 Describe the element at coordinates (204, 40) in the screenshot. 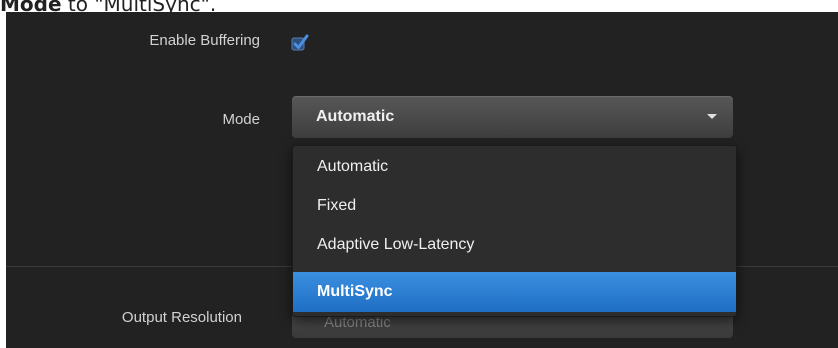

I see `enable-buffering-label: Enable Buffering` at that location.